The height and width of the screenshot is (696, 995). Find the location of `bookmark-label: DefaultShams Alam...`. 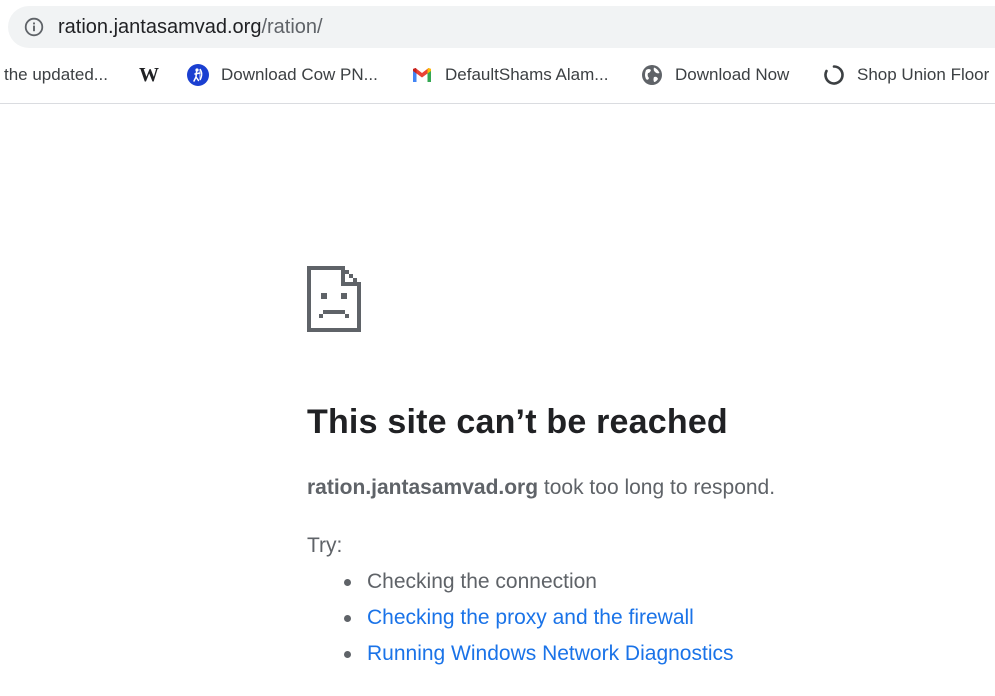

bookmark-label: DefaultShams Alam... is located at coordinates (527, 74).